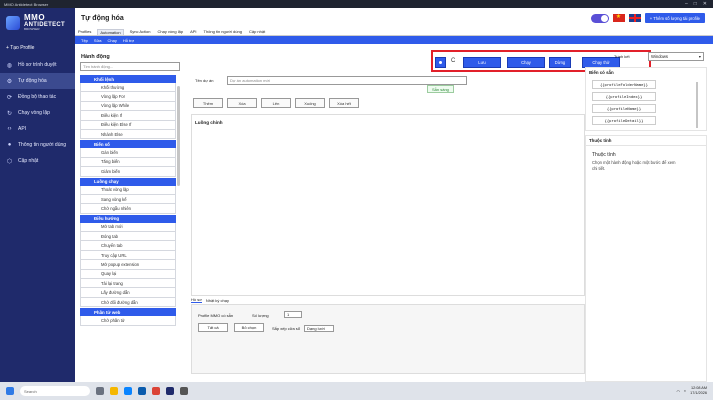  I want to click on move-up-button: Lên, so click(276, 103).